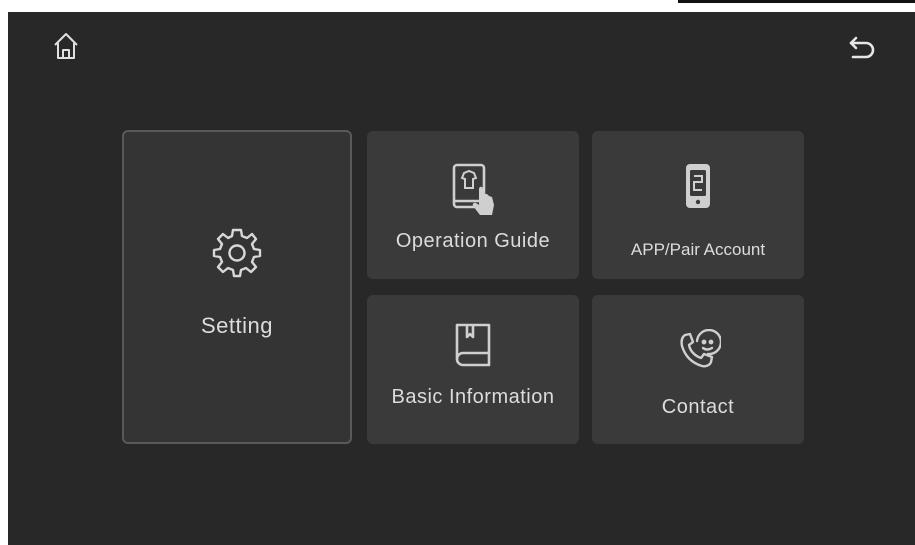 Image resolution: width=915 pixels, height=545 pixels. I want to click on app-pair-account-tile: APP/Pair Account, so click(698, 205).